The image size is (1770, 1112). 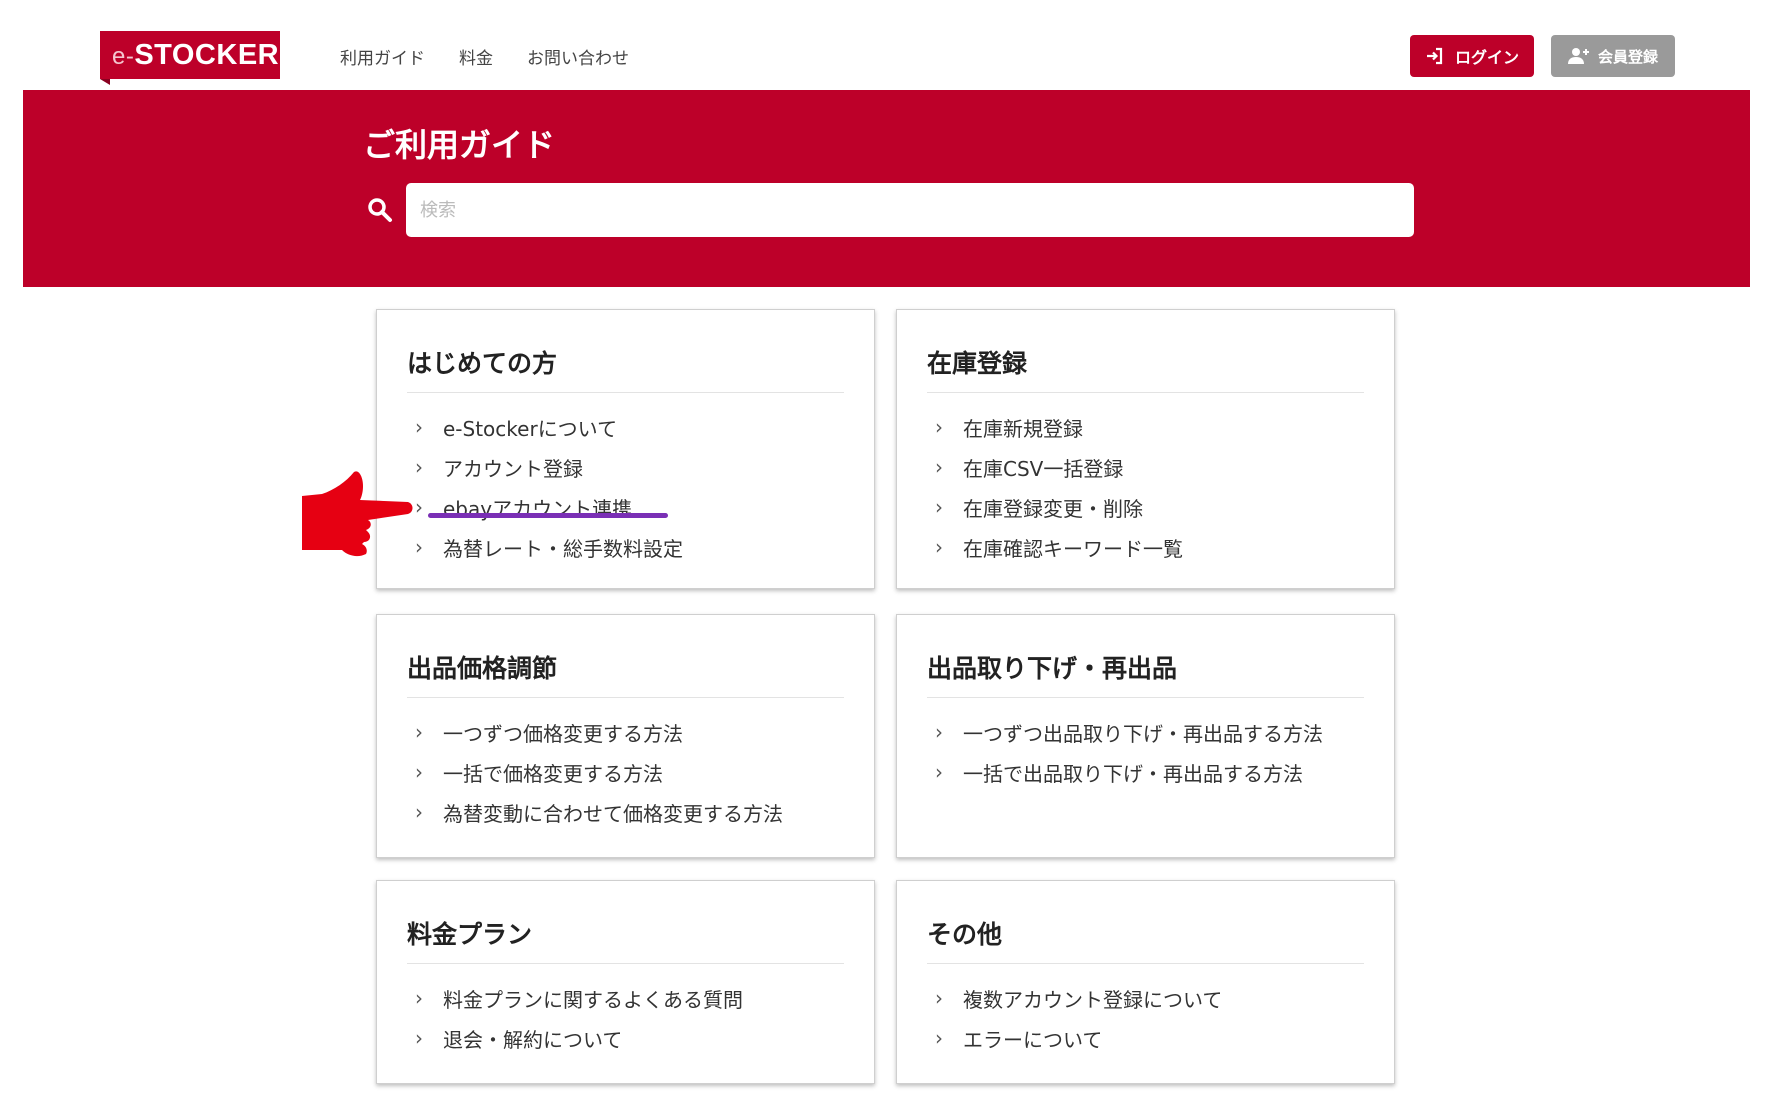 What do you see at coordinates (1078, 1038) in the screenshot?
I see `guide-link: › エラーについて` at bounding box center [1078, 1038].